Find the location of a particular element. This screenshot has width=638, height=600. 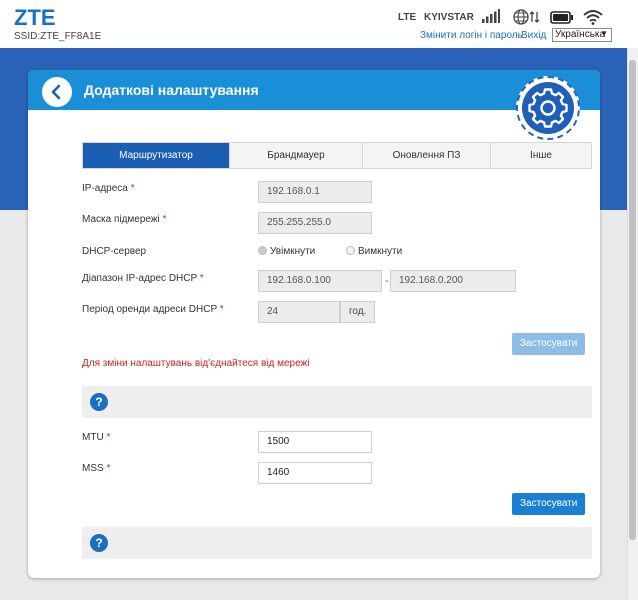

dhcp-range-end-field: 192.168.0.200 is located at coordinates (453, 281).